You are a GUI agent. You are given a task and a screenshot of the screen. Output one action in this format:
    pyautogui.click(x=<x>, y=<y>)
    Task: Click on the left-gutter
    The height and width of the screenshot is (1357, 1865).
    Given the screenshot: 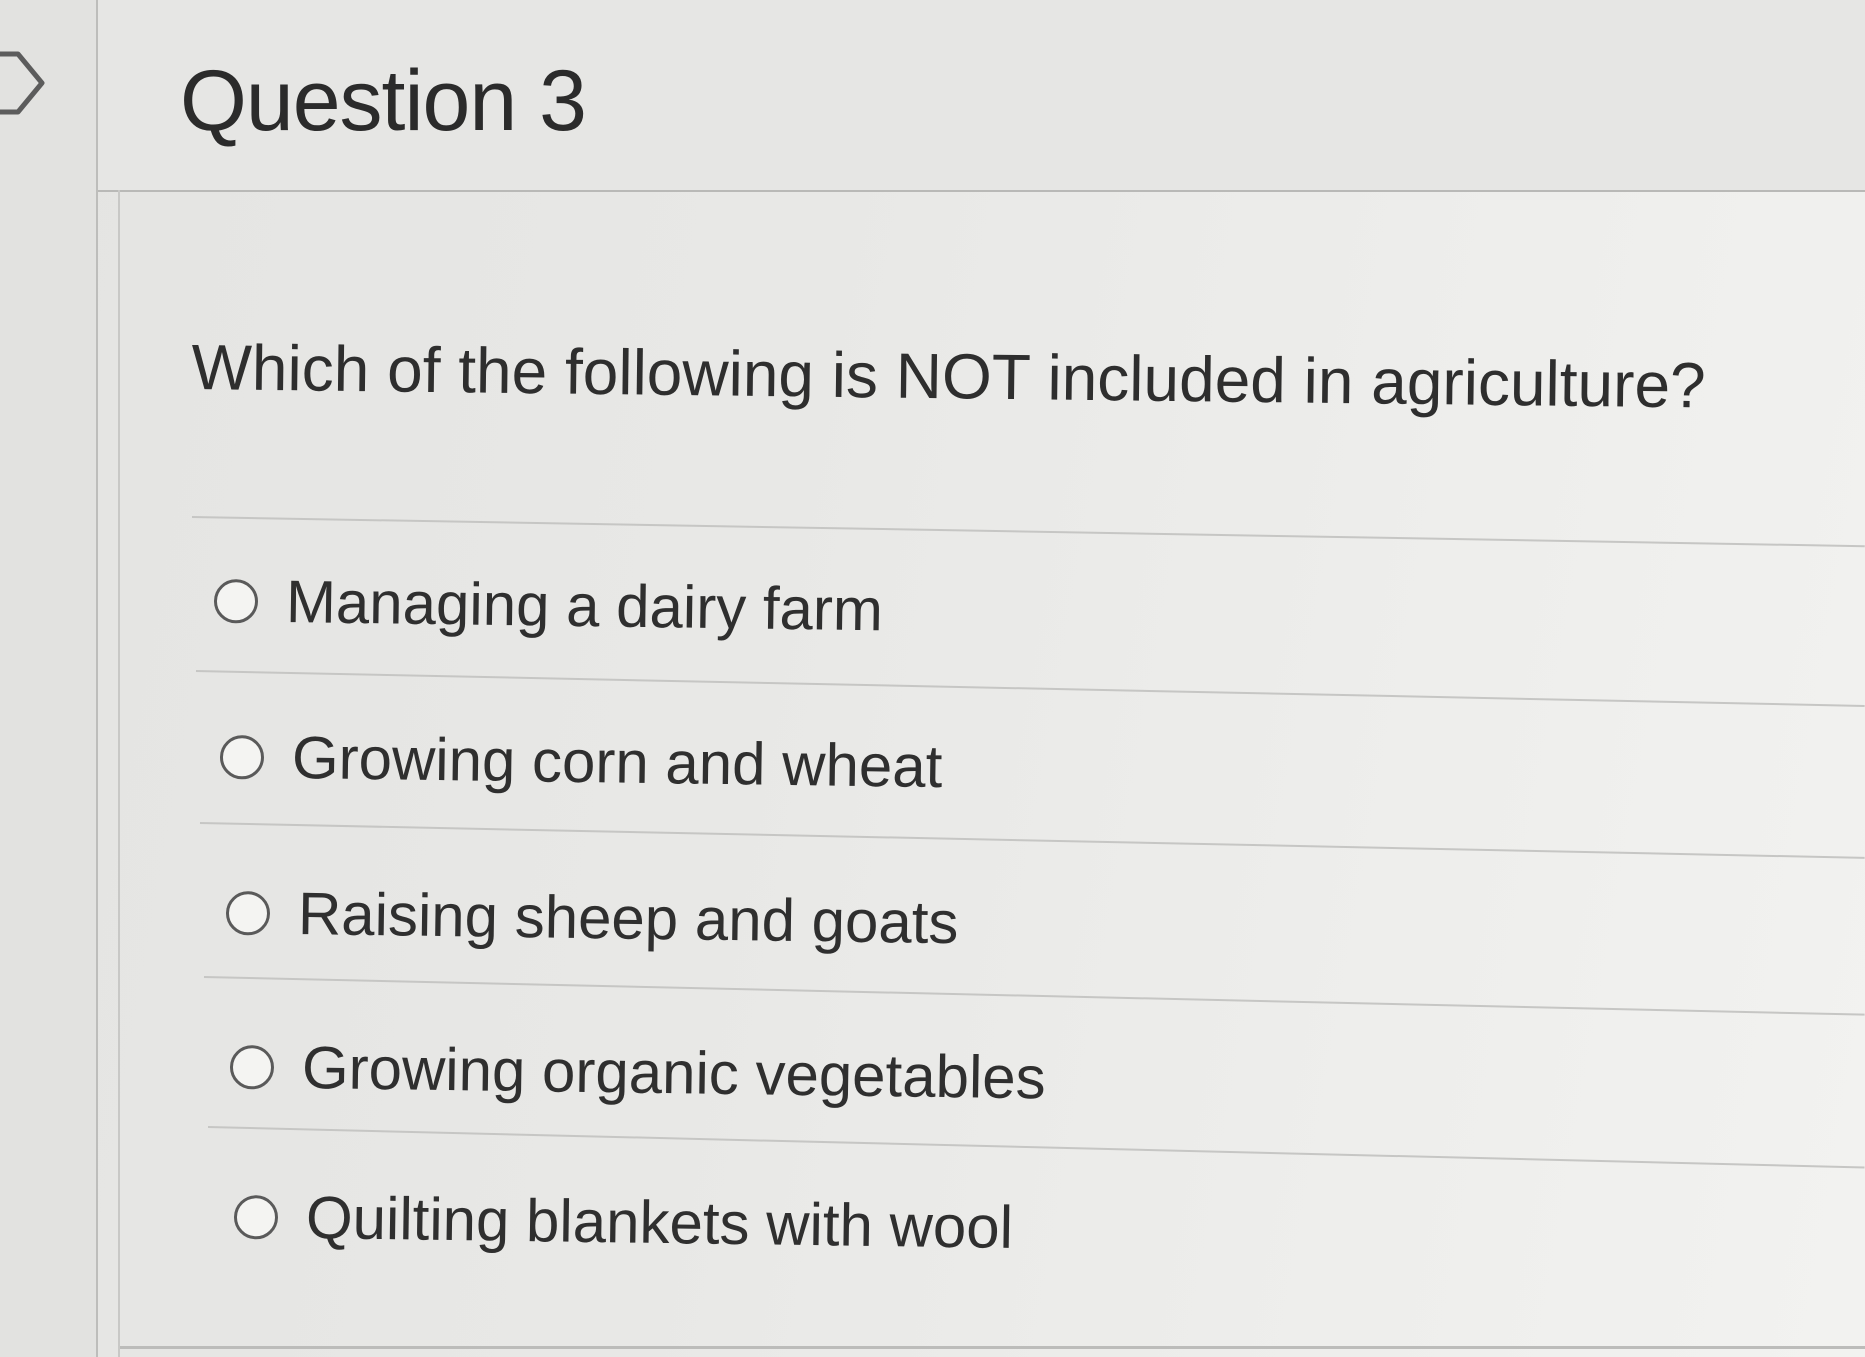 What is the action you would take?
    pyautogui.click(x=49, y=678)
    